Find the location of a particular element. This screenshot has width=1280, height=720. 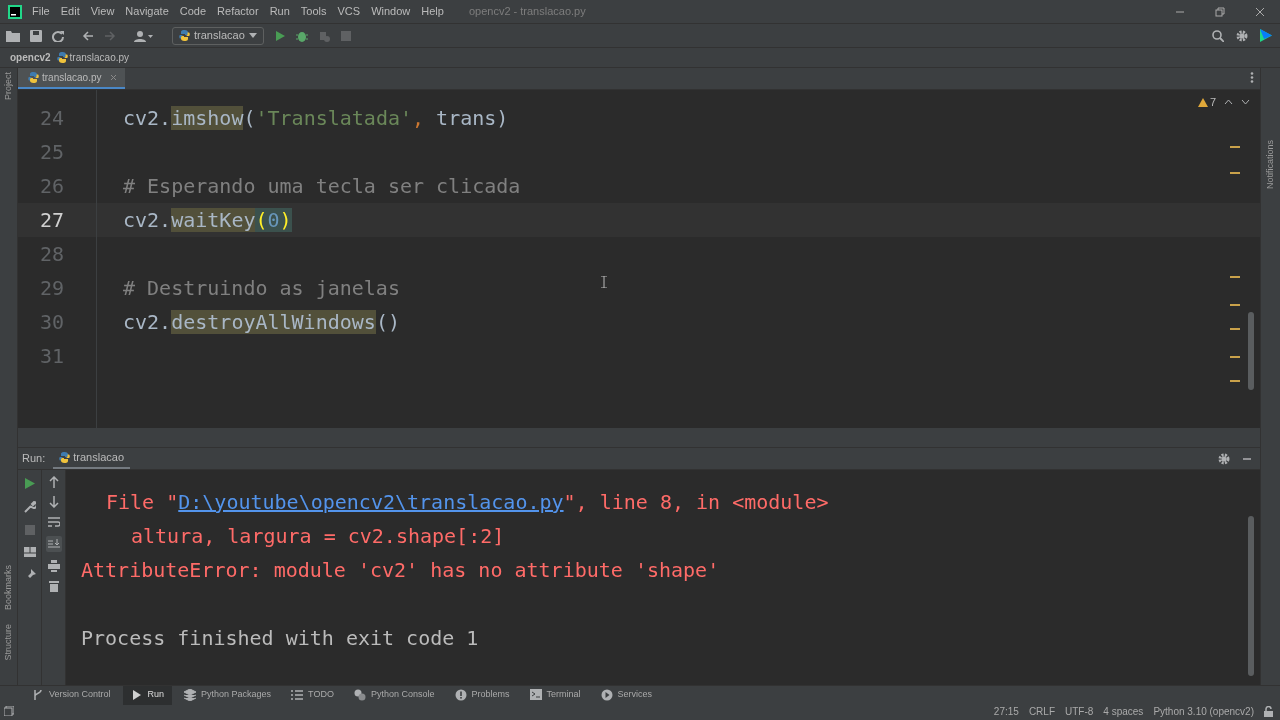

more-options-icon is located at coordinates (1252, 77).